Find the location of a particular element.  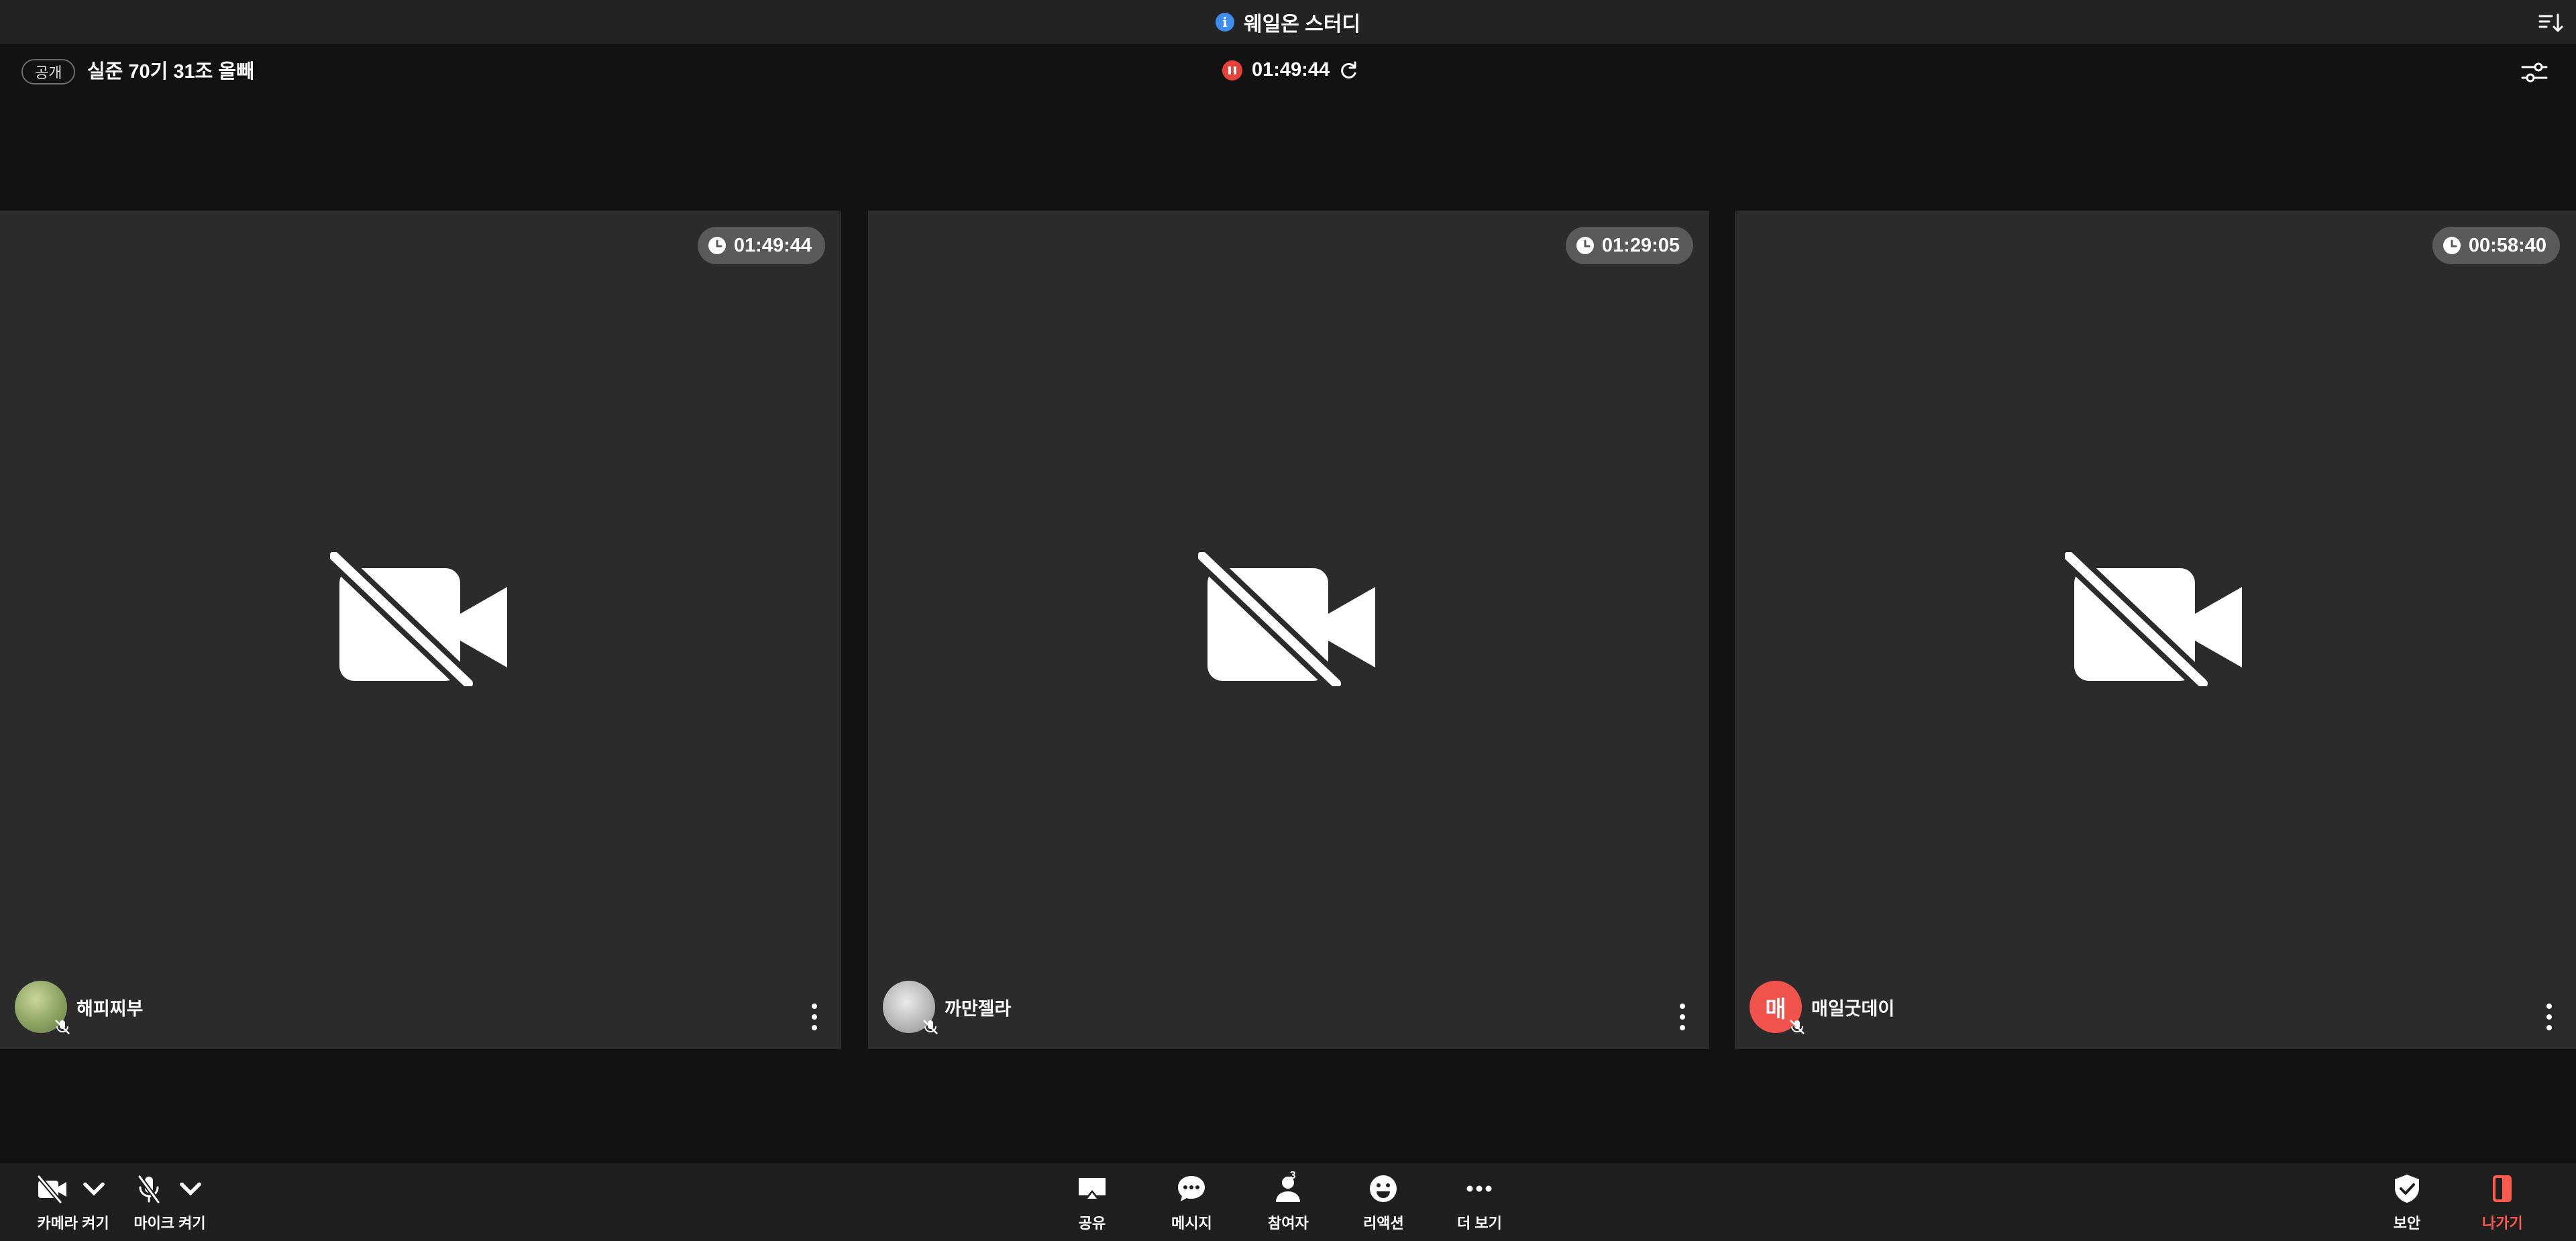

timer-text: 01:49:44 is located at coordinates (772, 245).